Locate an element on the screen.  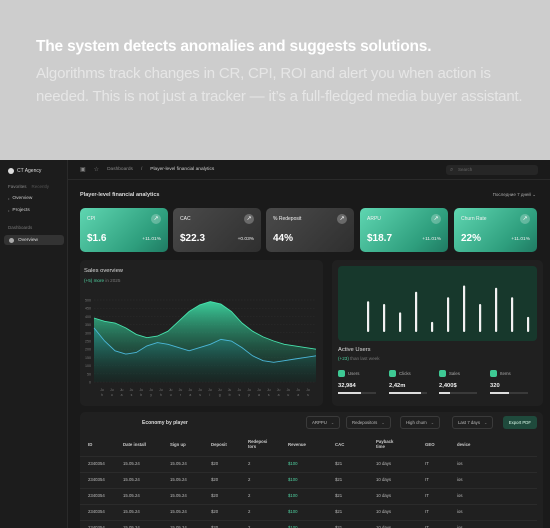
kpi-card: % Redeposit ↗ 44% is located at coordinates (310, 230).